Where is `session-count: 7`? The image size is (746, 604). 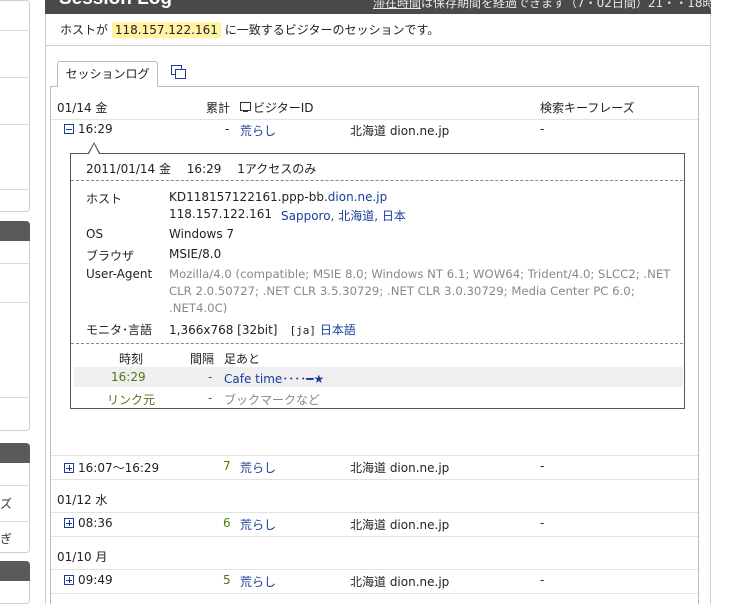
session-count: 7 is located at coordinates (227, 466).